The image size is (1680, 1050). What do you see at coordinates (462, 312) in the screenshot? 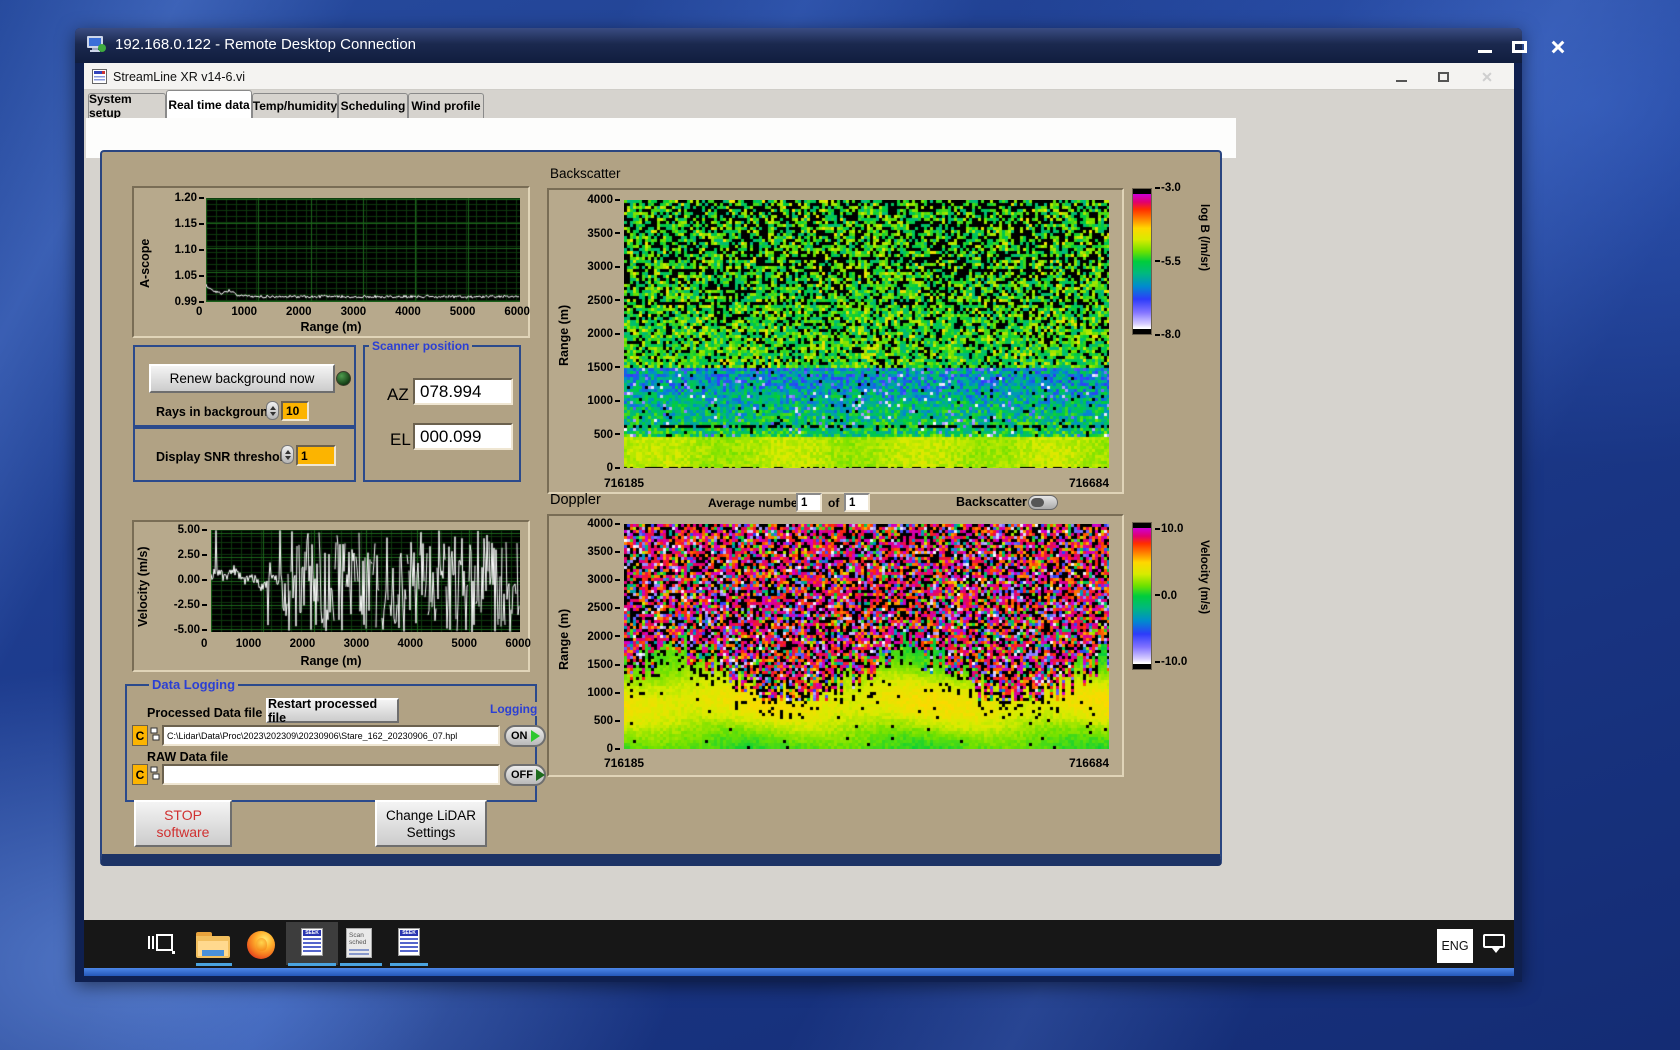
I see `tick-label: 5000` at bounding box center [462, 312].